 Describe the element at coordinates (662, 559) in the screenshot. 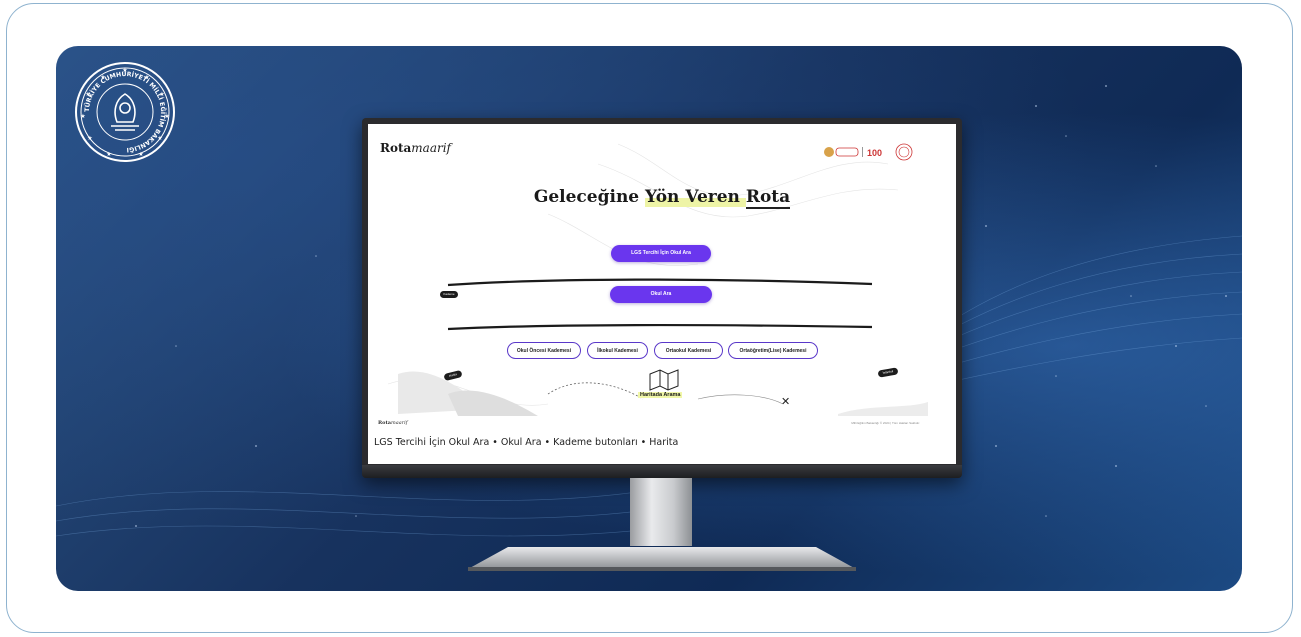

I see `monitor-stand-base` at that location.